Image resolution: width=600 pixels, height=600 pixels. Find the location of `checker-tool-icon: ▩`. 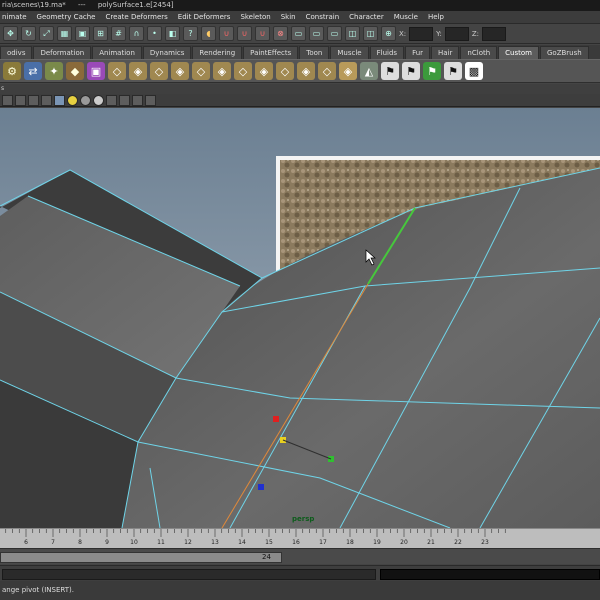

checker-tool-icon: ▩ is located at coordinates (474, 71).